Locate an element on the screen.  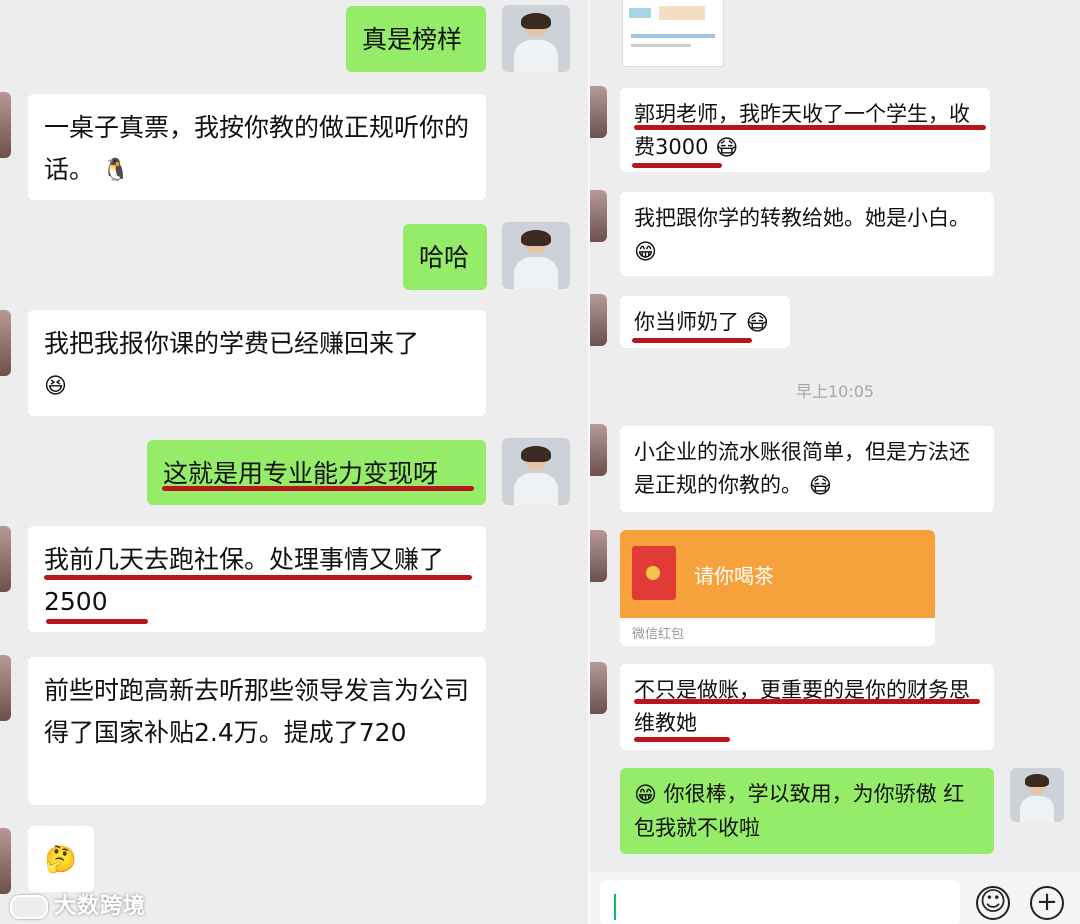
red-packet-footer: 微信红包 is located at coordinates (658, 634).